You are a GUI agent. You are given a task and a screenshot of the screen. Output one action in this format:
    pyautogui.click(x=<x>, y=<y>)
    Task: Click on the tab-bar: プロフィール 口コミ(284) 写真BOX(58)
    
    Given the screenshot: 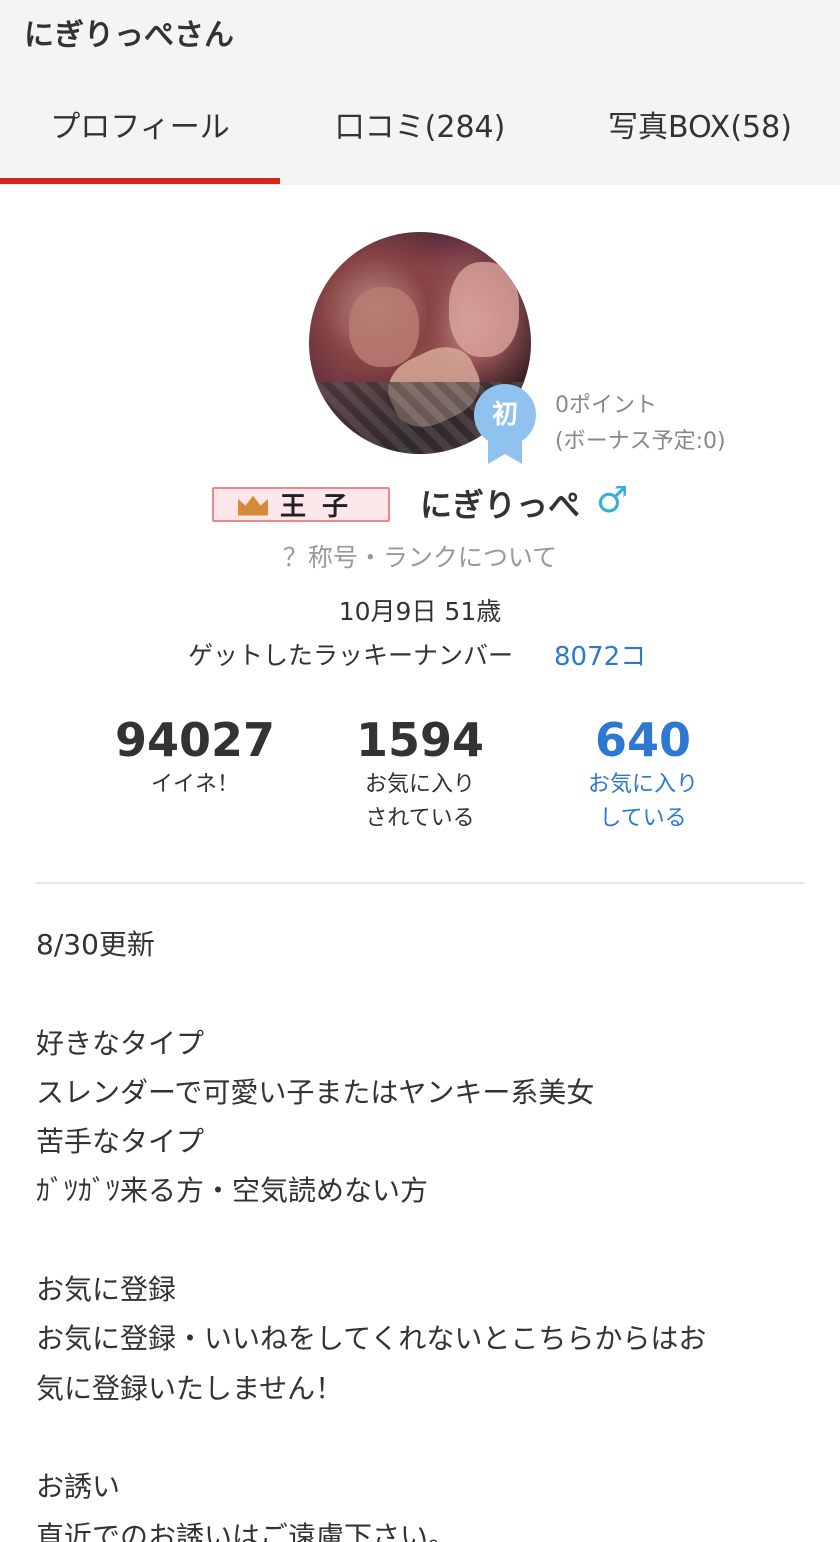 What is the action you would take?
    pyautogui.click(x=420, y=141)
    